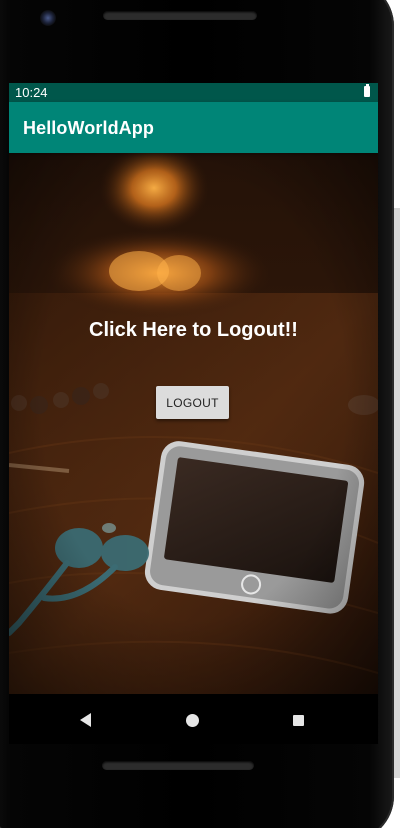  Describe the element at coordinates (192, 402) in the screenshot. I see `logout-button: LOGOUT` at that location.